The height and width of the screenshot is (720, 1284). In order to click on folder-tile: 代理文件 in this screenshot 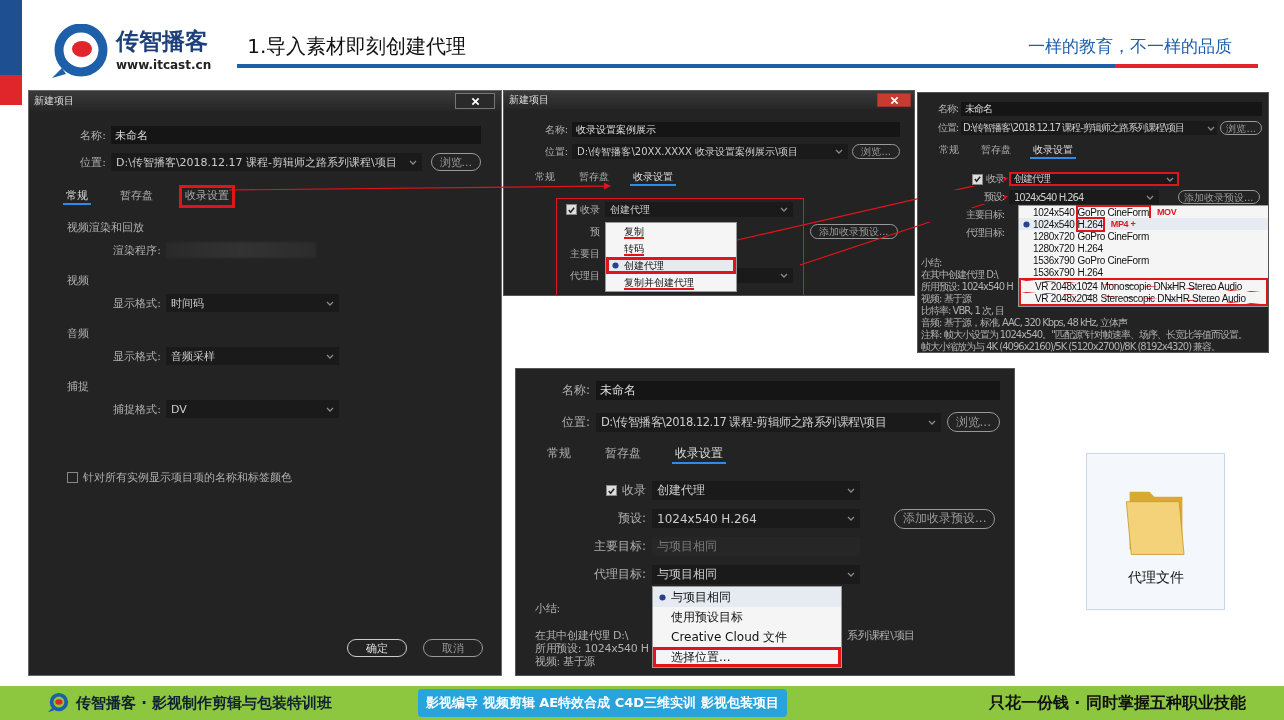, I will do `click(1155, 531)`.